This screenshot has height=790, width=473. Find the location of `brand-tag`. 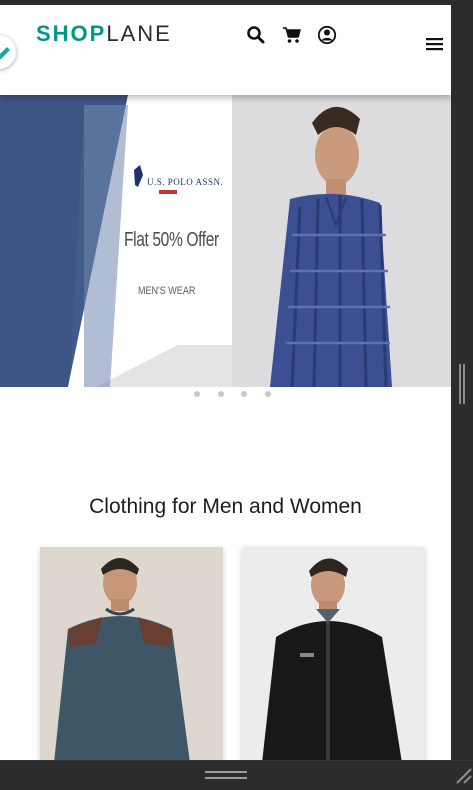

brand-tag is located at coordinates (168, 192).